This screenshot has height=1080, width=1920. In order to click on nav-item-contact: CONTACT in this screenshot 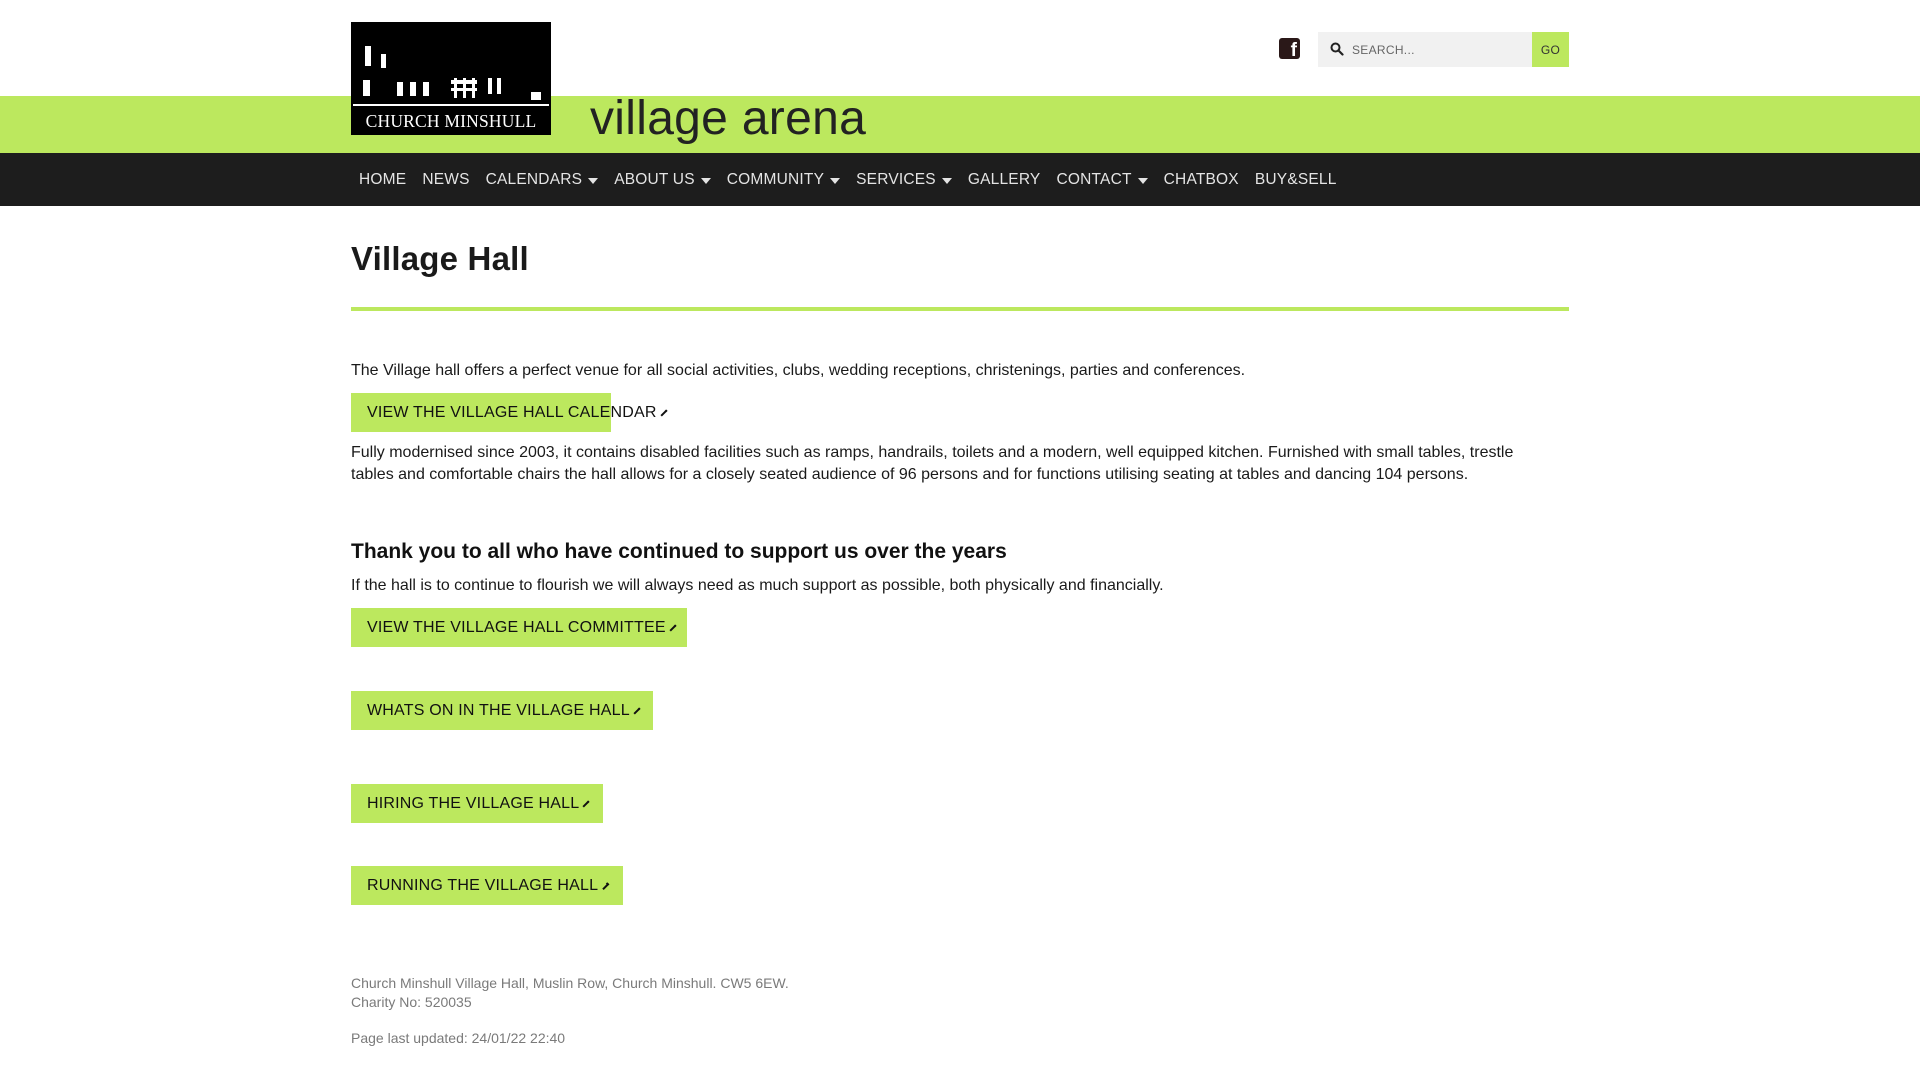, I will do `click(1102, 179)`.